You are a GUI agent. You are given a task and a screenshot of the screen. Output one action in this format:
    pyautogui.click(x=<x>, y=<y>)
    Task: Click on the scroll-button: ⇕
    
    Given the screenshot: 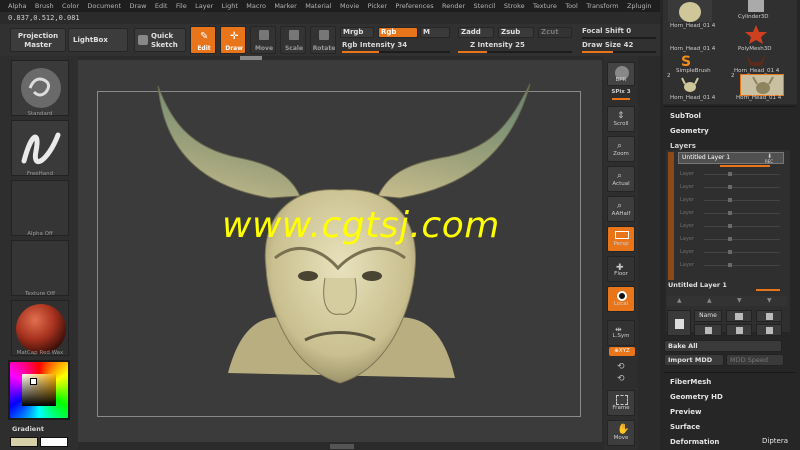 What is the action you would take?
    pyautogui.click(x=621, y=119)
    